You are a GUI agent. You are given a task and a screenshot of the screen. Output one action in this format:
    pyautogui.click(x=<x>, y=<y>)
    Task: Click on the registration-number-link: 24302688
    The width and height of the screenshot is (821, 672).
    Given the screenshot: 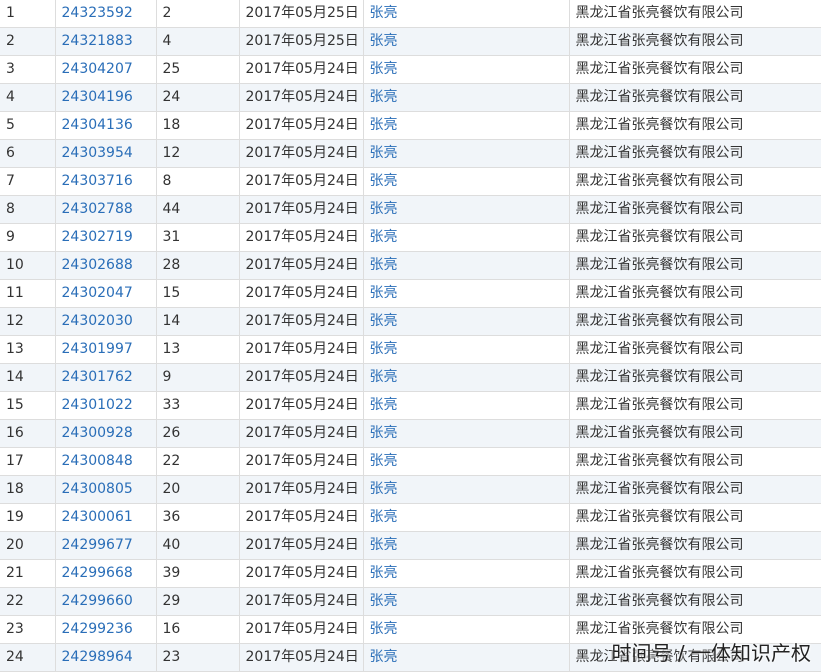 What is the action you would take?
    pyautogui.click(x=106, y=265)
    